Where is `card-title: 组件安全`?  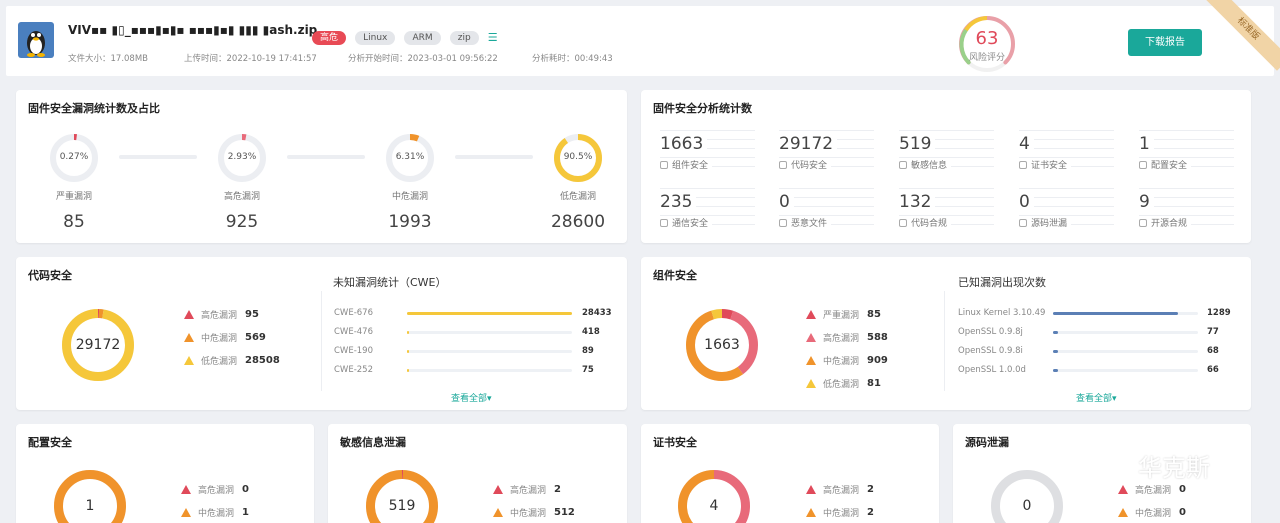 card-title: 组件安全 is located at coordinates (675, 275).